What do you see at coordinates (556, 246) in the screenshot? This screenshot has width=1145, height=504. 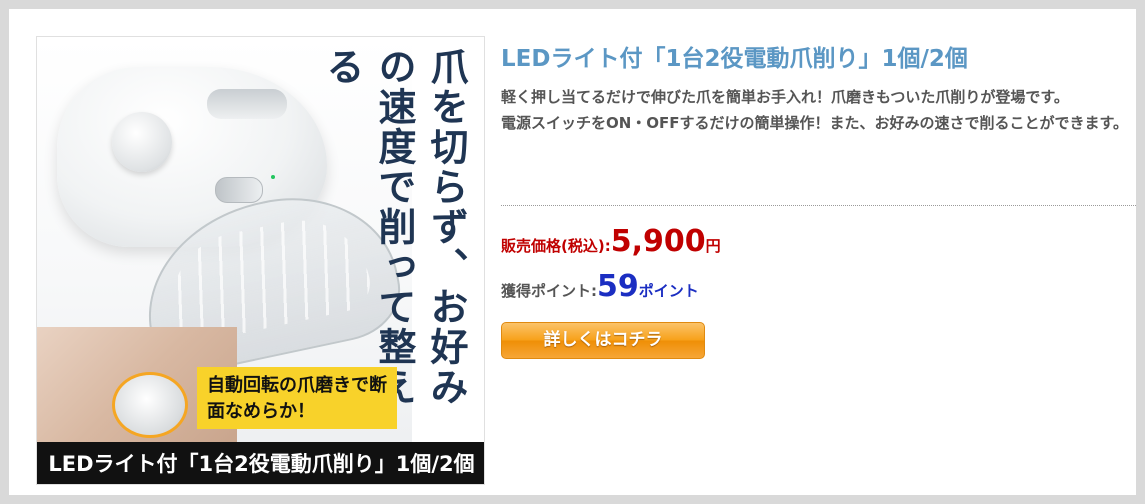 I see `price-label: 販売価格(税込):` at bounding box center [556, 246].